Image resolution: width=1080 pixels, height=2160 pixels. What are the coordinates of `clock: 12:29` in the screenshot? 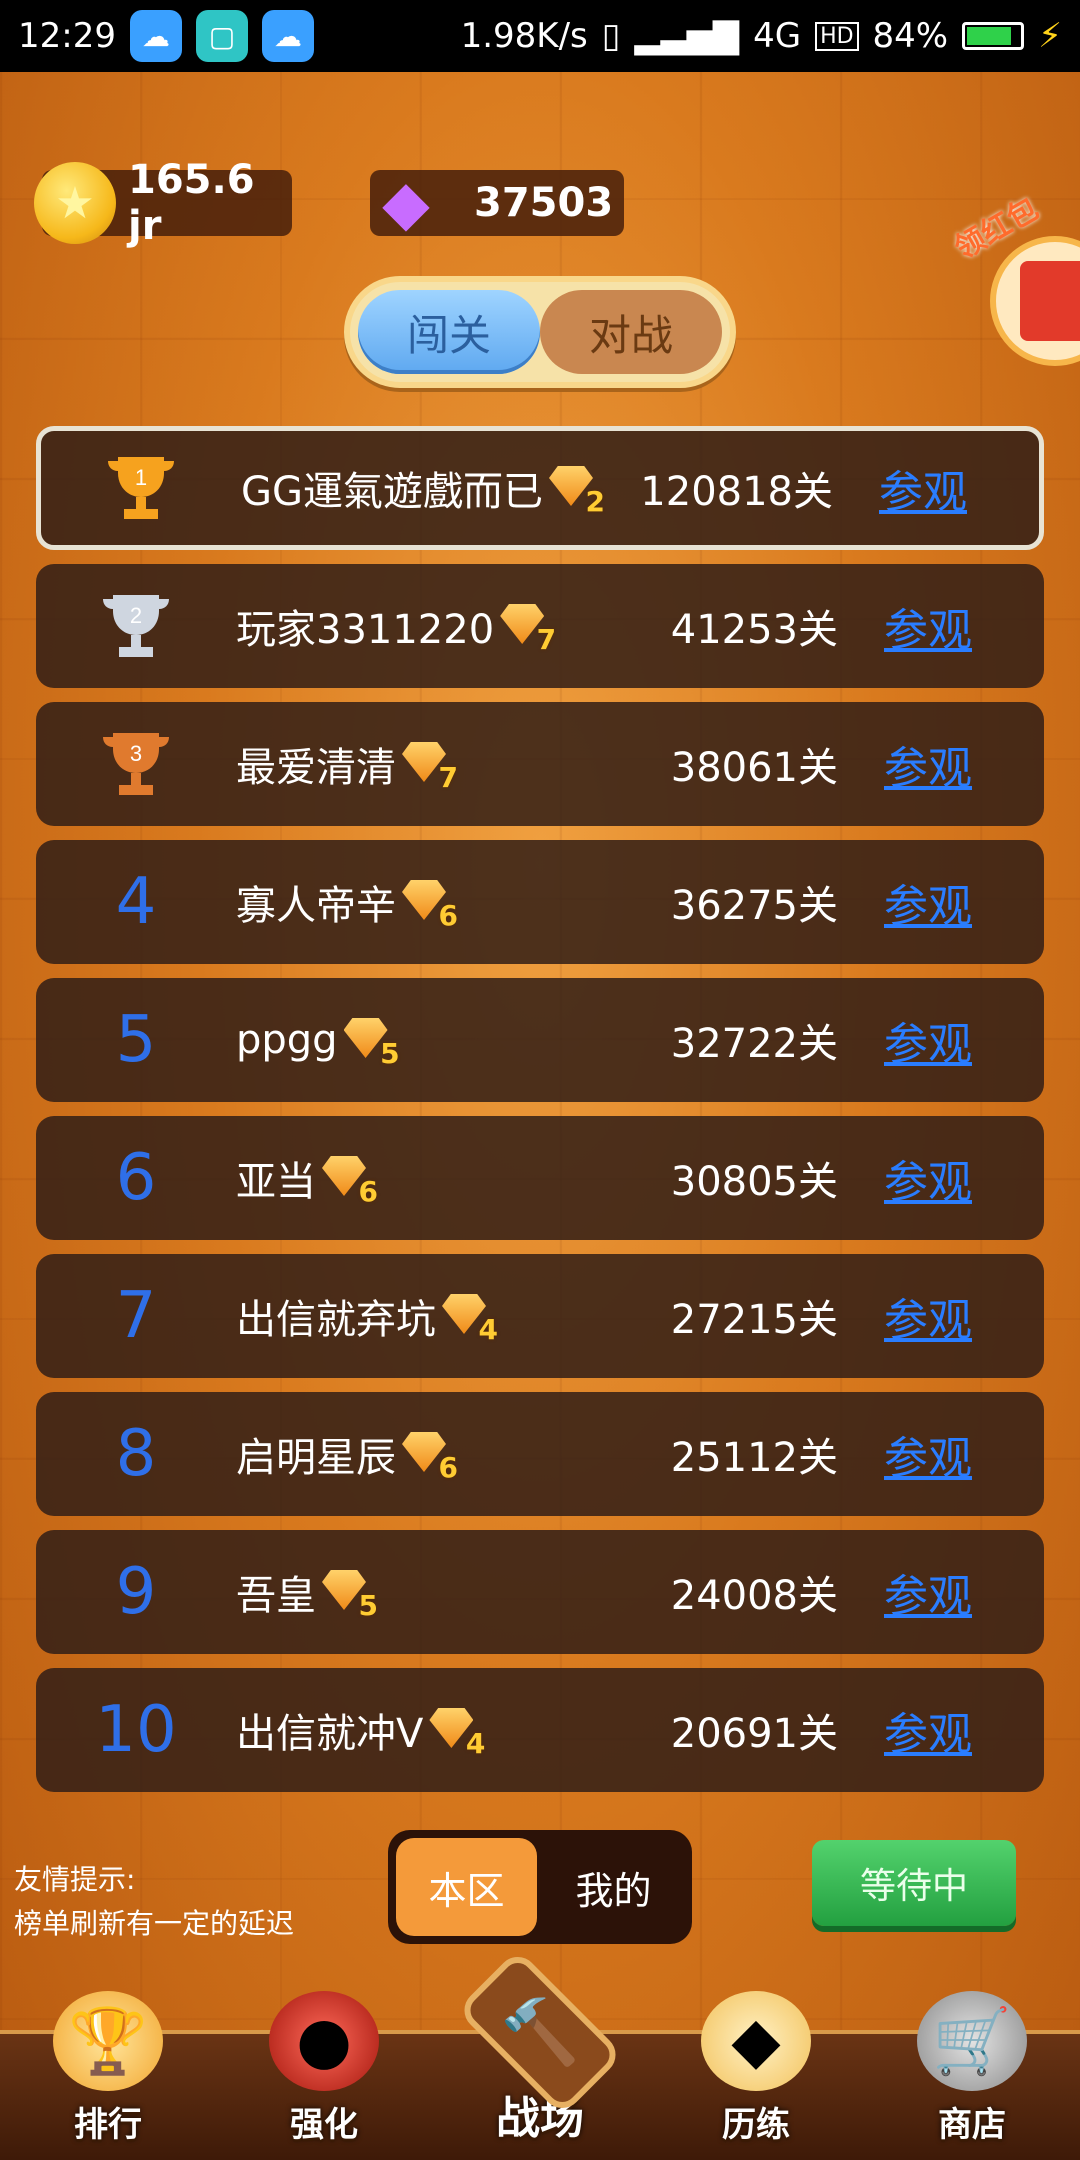 It's located at (67, 36).